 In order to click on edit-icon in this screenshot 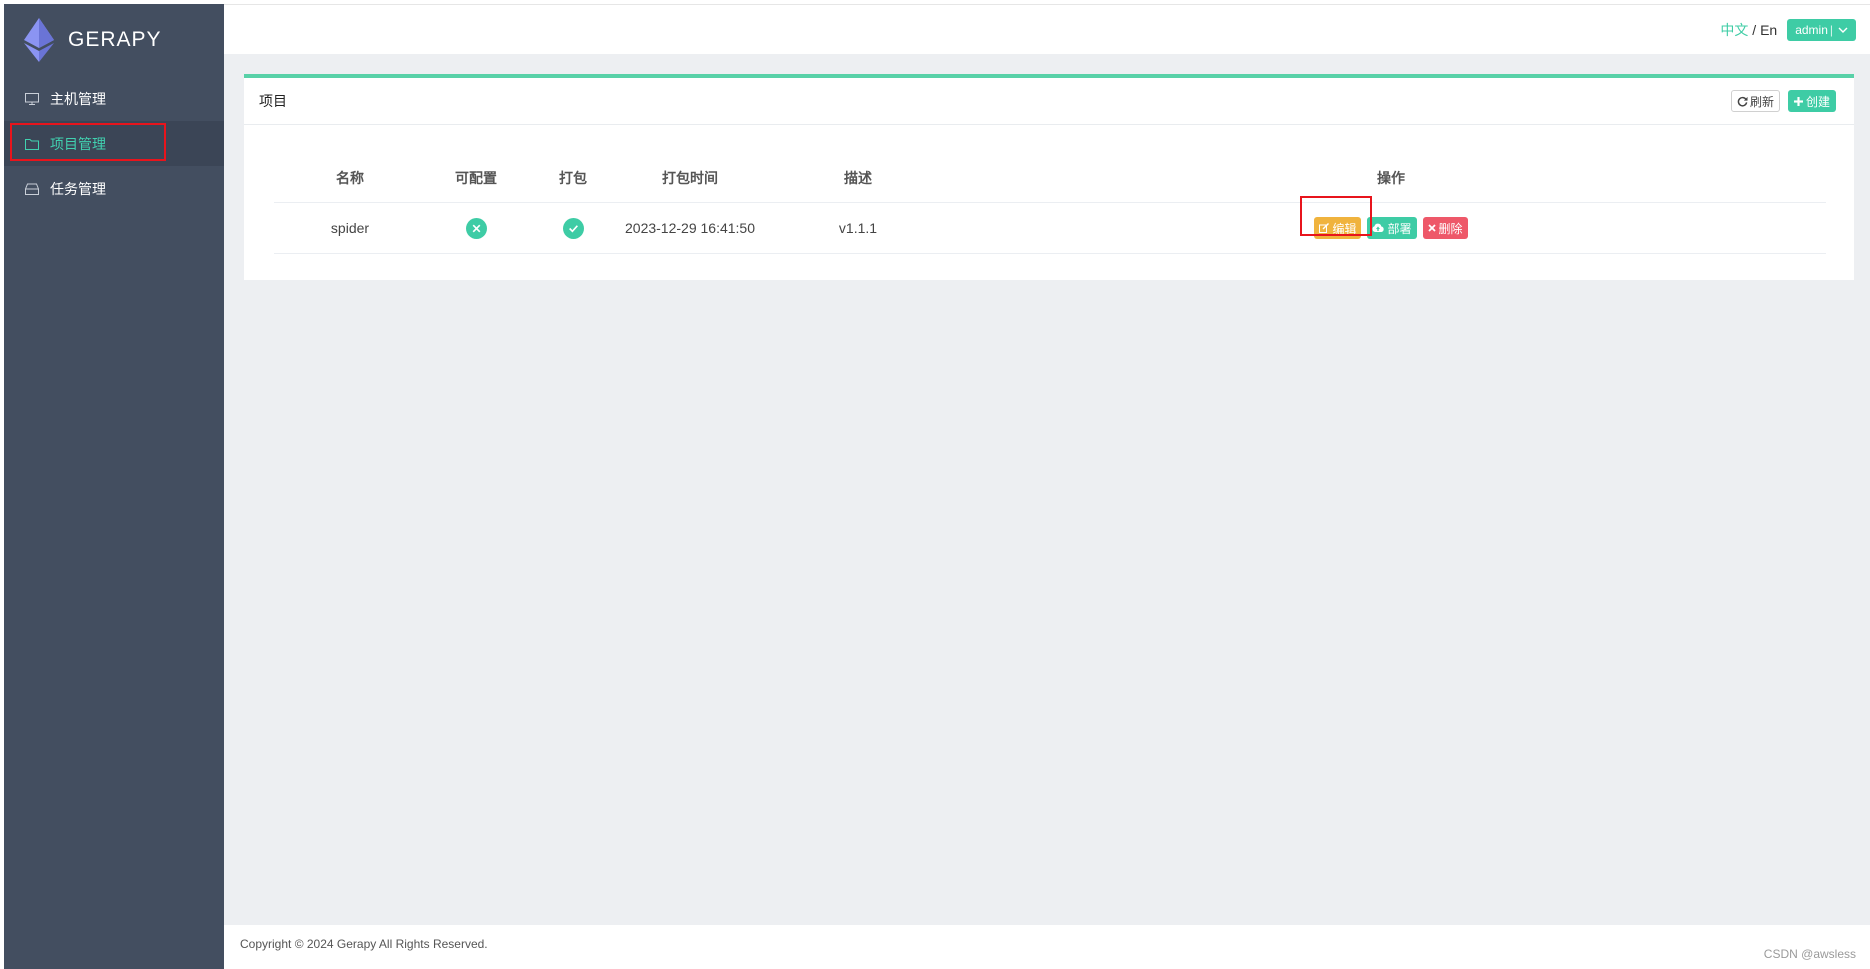, I will do `click(1324, 228)`.